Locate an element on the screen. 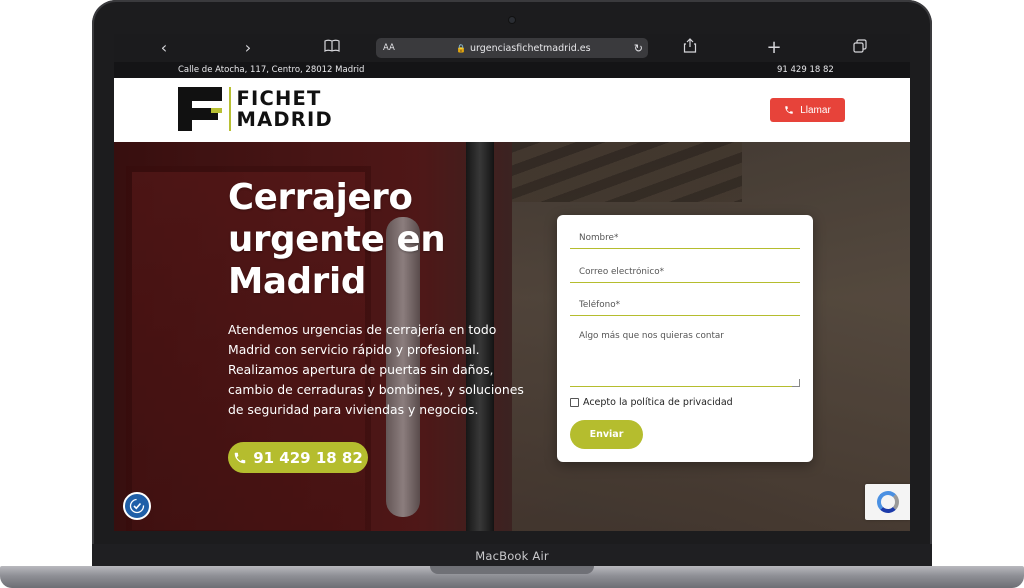 Image resolution: width=1024 pixels, height=588 pixels. address-bar: AA 🔒 urgenciasfichetmadrid.es ↻ is located at coordinates (512, 48).